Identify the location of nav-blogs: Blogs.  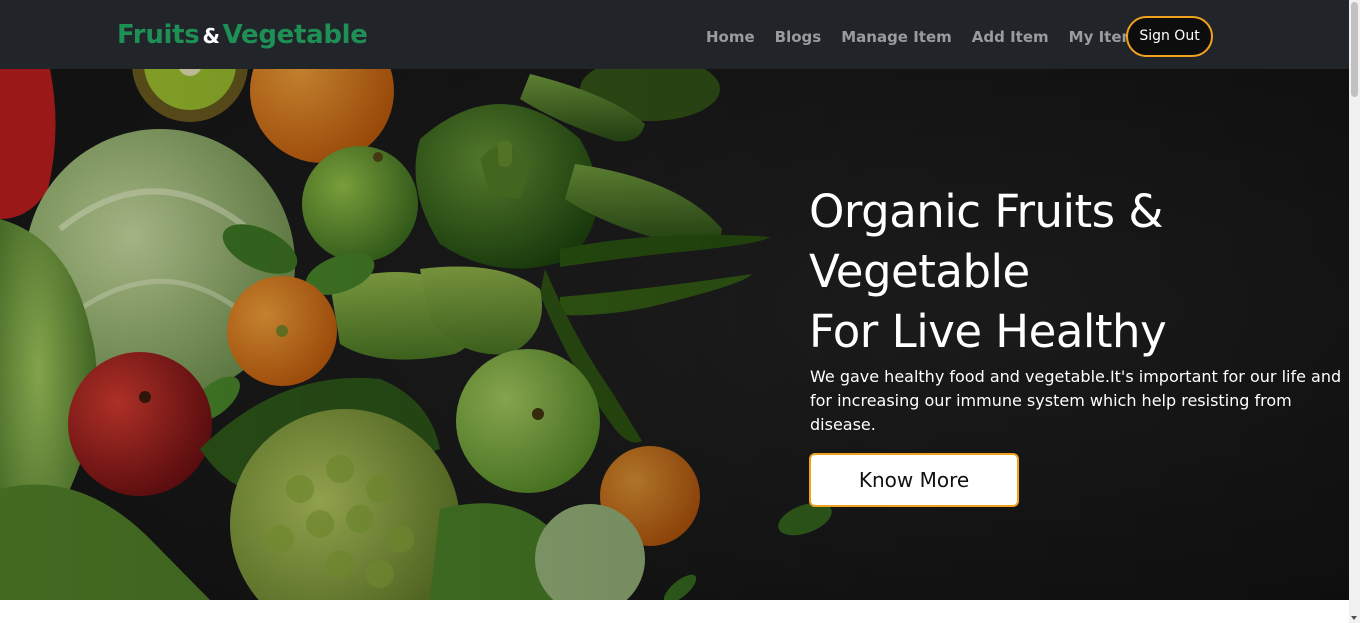
(798, 37).